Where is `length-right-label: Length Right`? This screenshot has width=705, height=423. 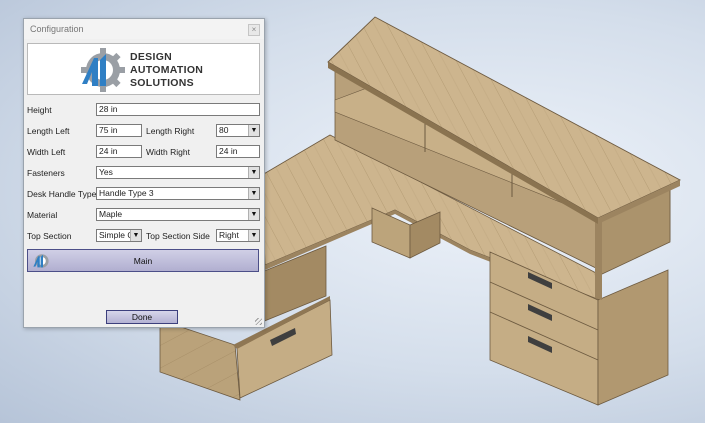 length-right-label: Length Right is located at coordinates (170, 131).